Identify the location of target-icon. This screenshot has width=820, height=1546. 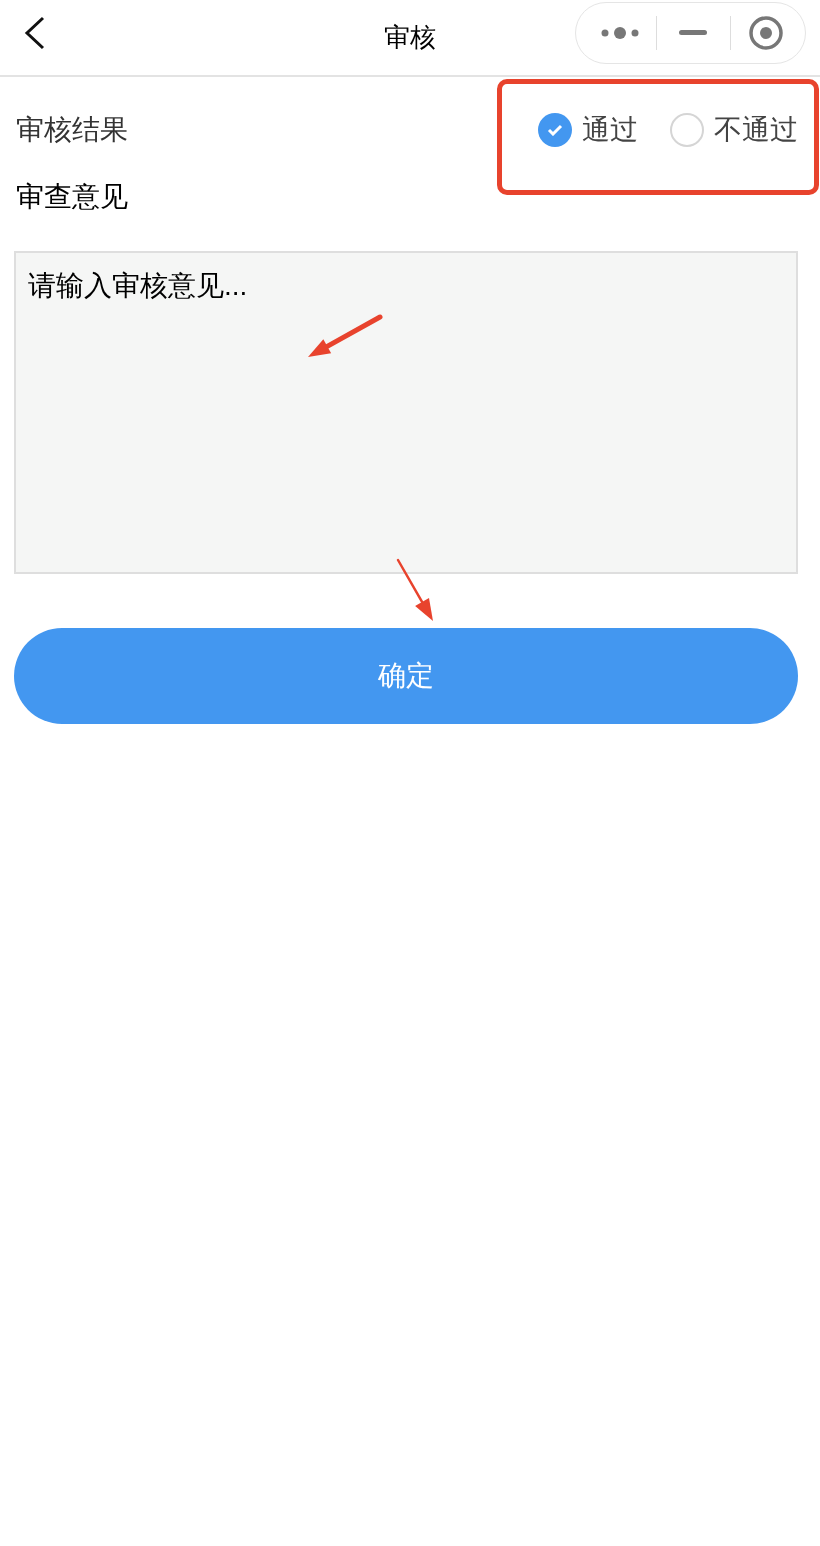
(766, 33).